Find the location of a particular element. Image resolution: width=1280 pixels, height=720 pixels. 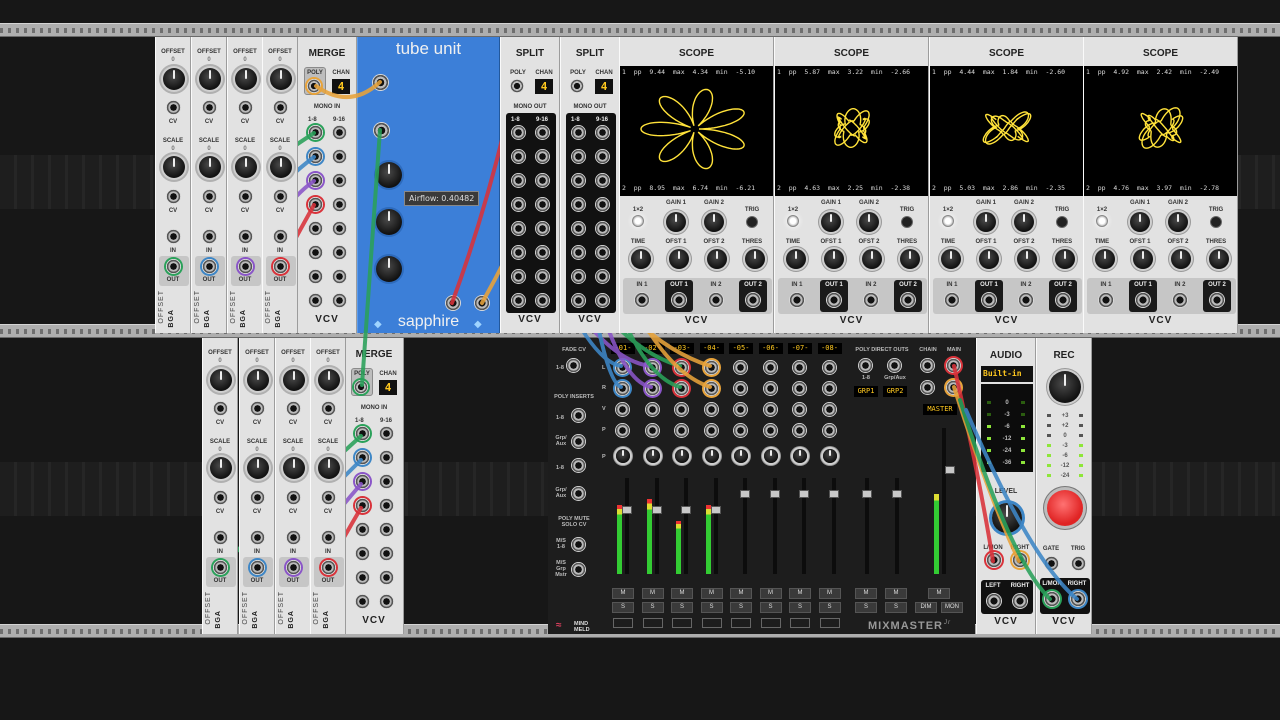

trig-button is located at coordinates (752, 222).